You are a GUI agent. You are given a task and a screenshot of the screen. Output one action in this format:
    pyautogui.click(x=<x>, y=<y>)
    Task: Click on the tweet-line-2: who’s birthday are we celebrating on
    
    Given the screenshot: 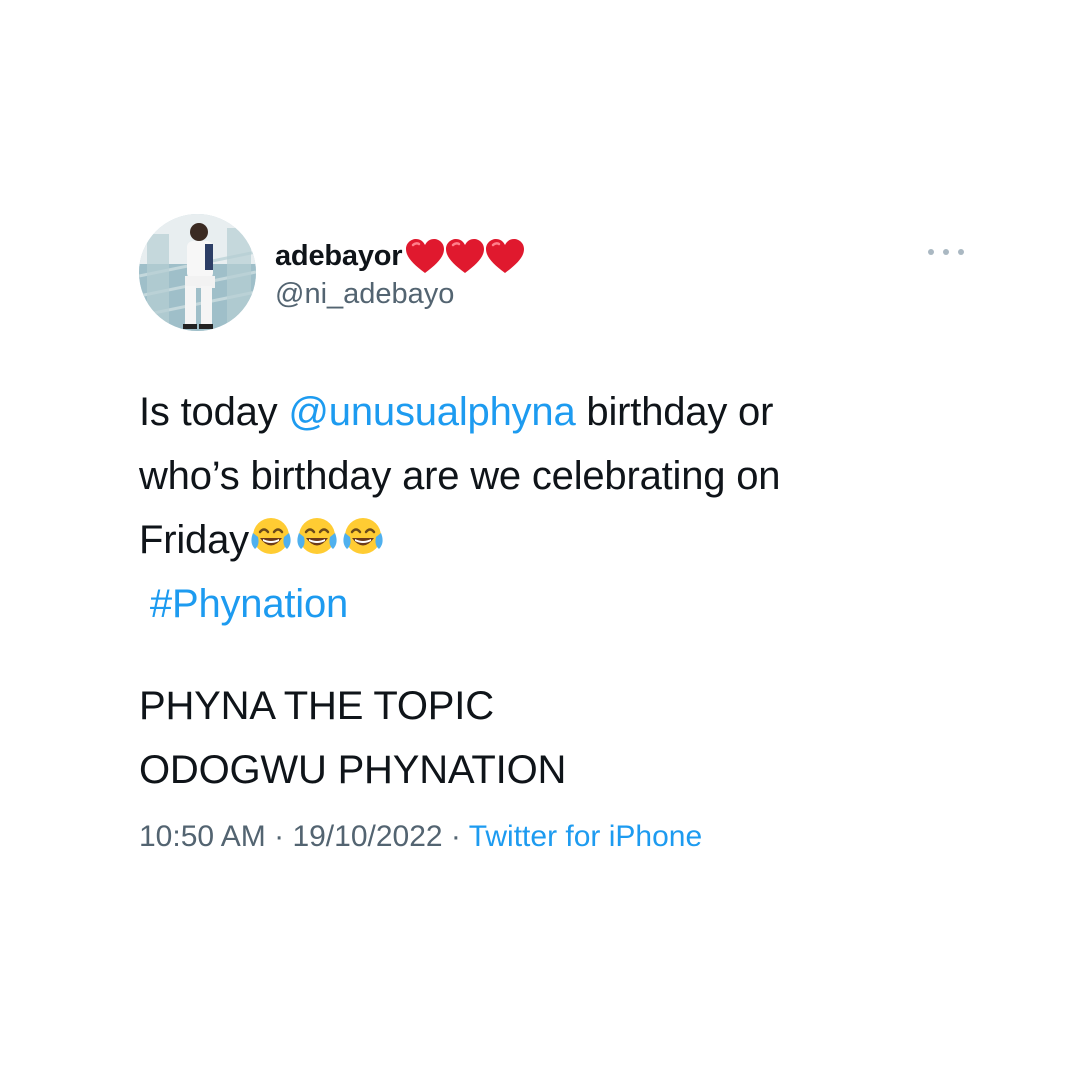 What is the action you would take?
    pyautogui.click(x=460, y=476)
    